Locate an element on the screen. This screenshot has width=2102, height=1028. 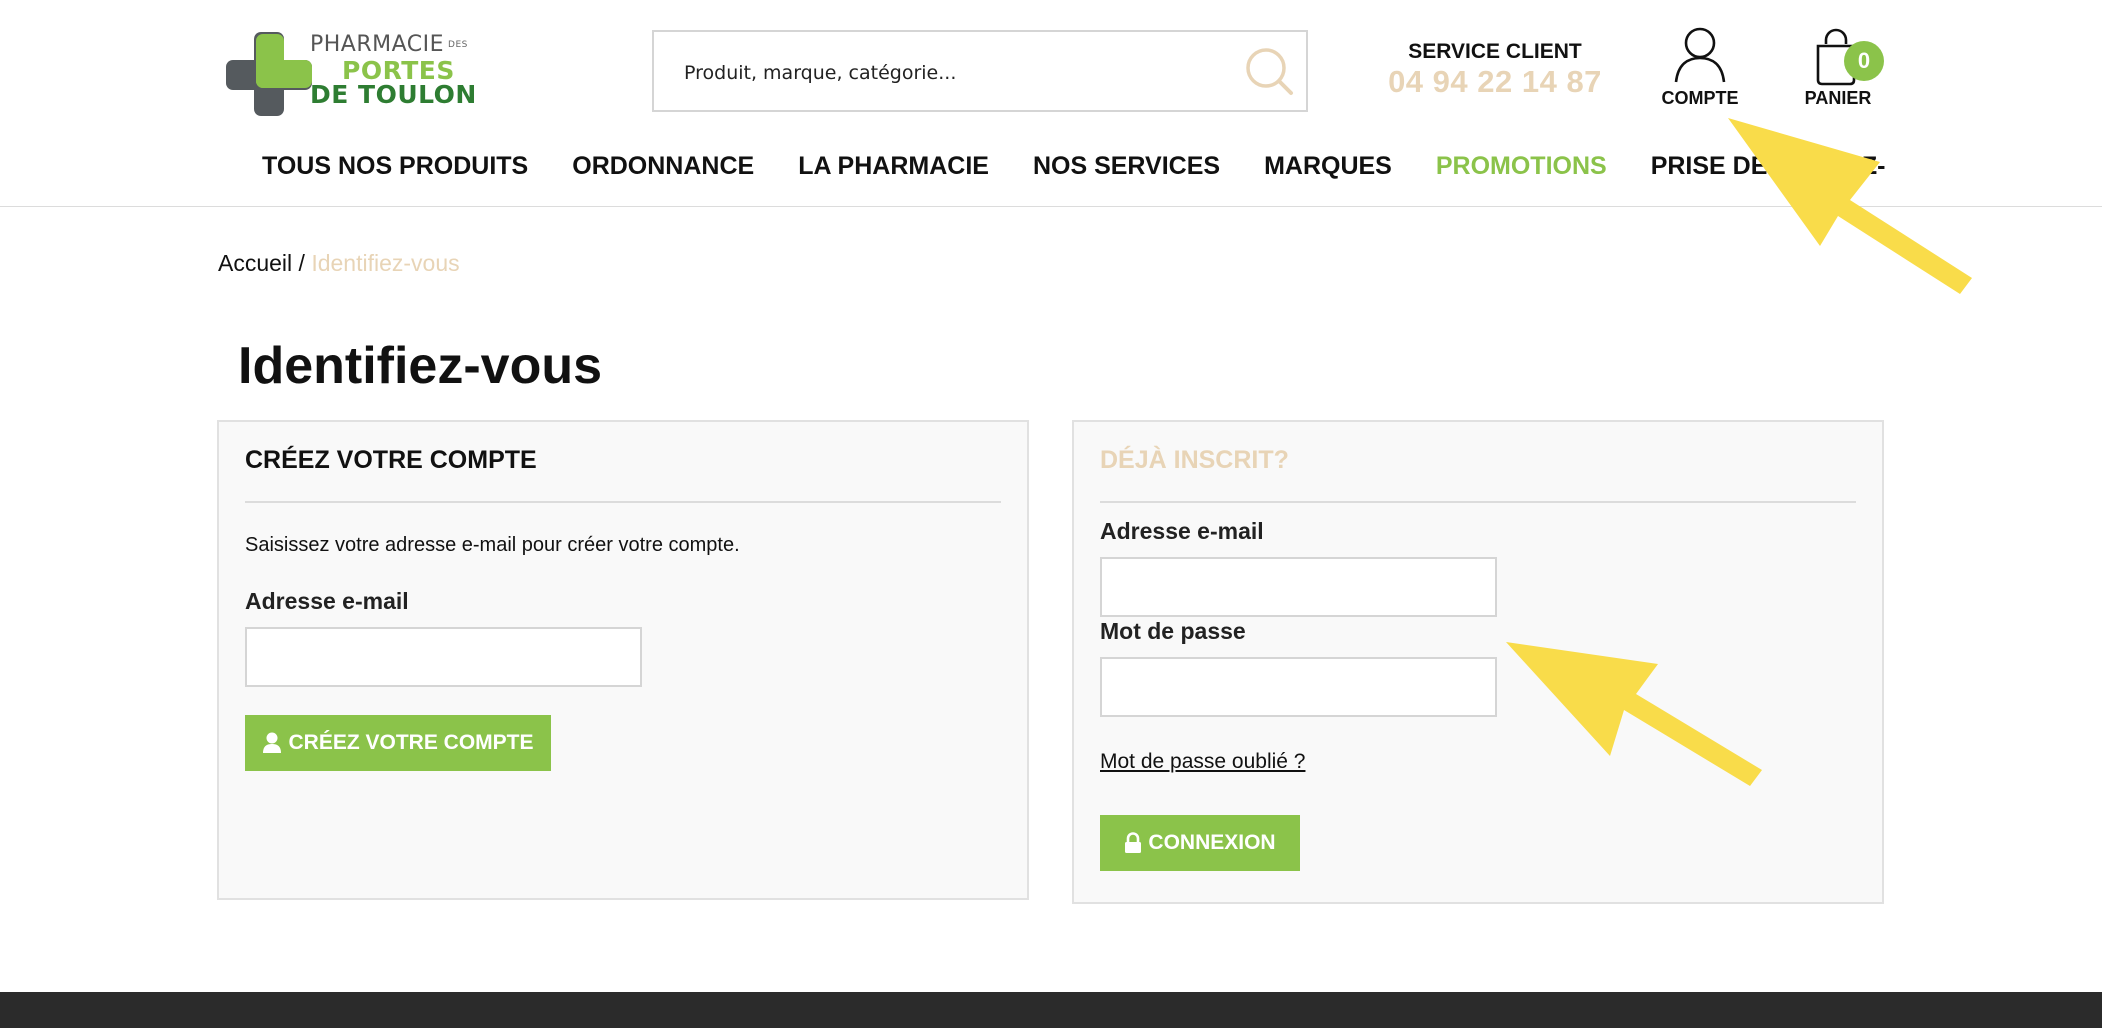
create-email-field is located at coordinates (443, 657).